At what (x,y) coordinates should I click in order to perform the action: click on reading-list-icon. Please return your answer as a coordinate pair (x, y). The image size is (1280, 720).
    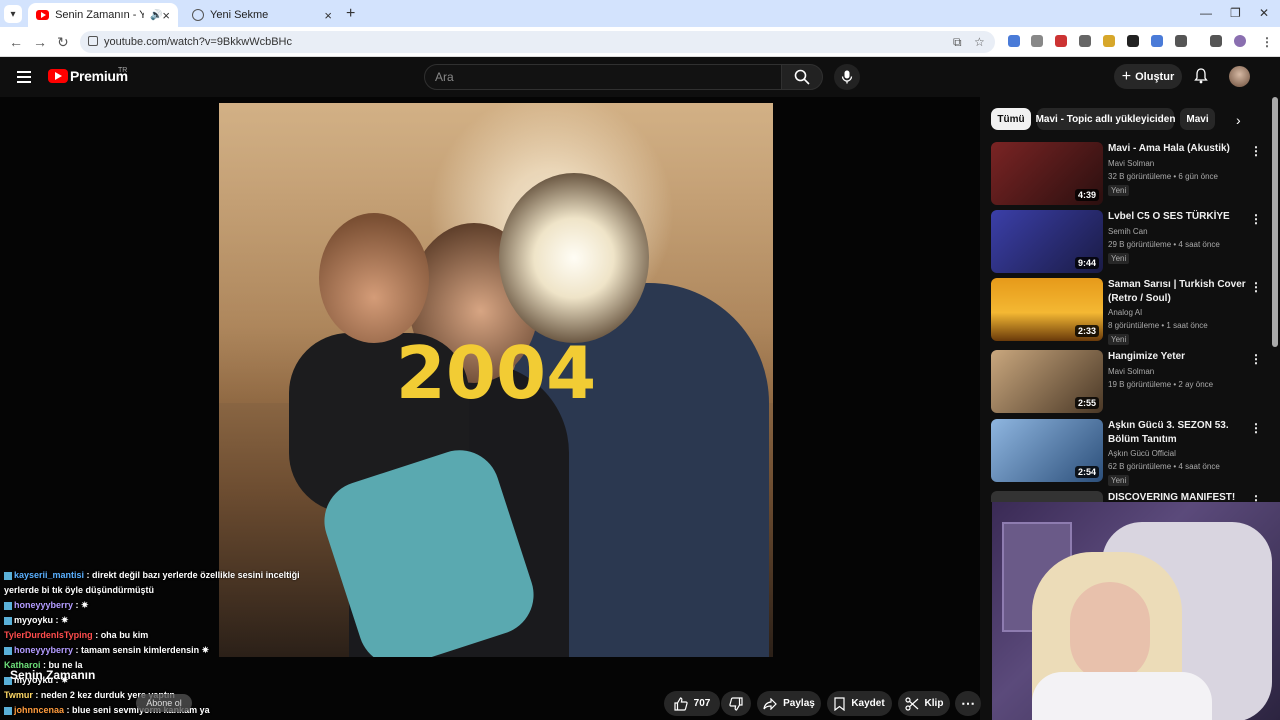
    Looking at the image, I should click on (1216, 41).